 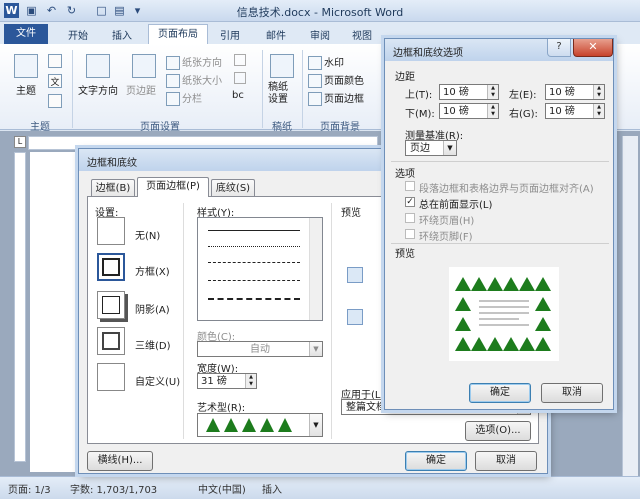 What do you see at coordinates (152, 308) in the screenshot?
I see `setting-shadow: 阴影(A)` at bounding box center [152, 308].